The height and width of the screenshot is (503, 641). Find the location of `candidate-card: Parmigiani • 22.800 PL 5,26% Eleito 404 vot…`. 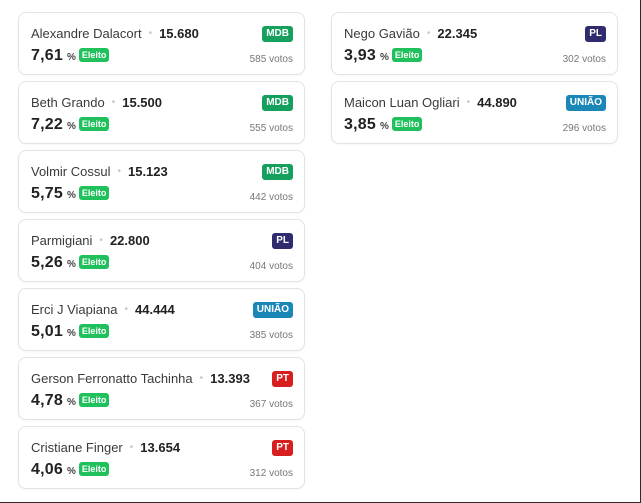

candidate-card: Parmigiani • 22.800 PL 5,26% Eleito 404 vot… is located at coordinates (161, 250).